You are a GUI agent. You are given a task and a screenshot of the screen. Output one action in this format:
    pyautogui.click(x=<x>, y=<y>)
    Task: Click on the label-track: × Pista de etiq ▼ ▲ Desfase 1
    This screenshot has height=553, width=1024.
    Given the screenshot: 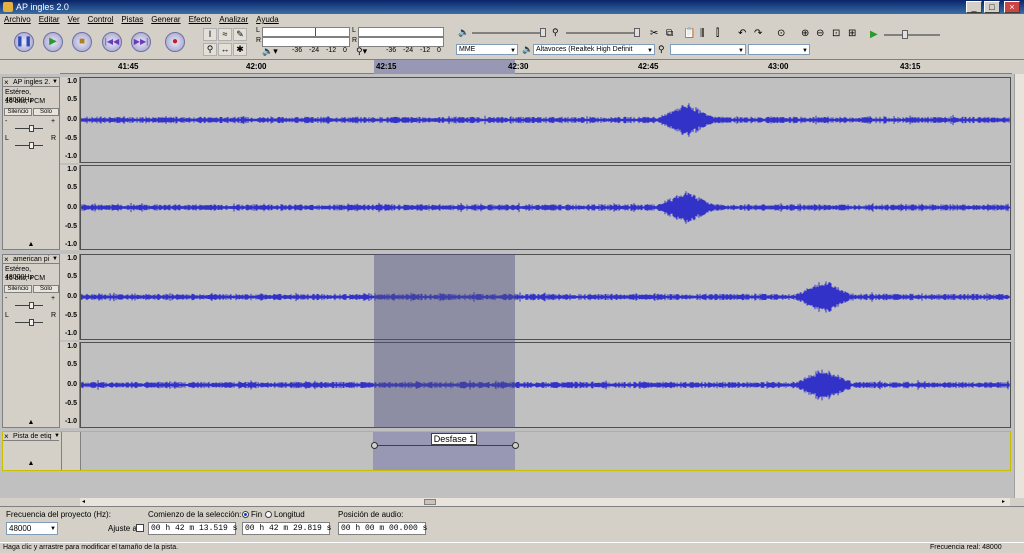 What is the action you would take?
    pyautogui.click(x=506, y=451)
    